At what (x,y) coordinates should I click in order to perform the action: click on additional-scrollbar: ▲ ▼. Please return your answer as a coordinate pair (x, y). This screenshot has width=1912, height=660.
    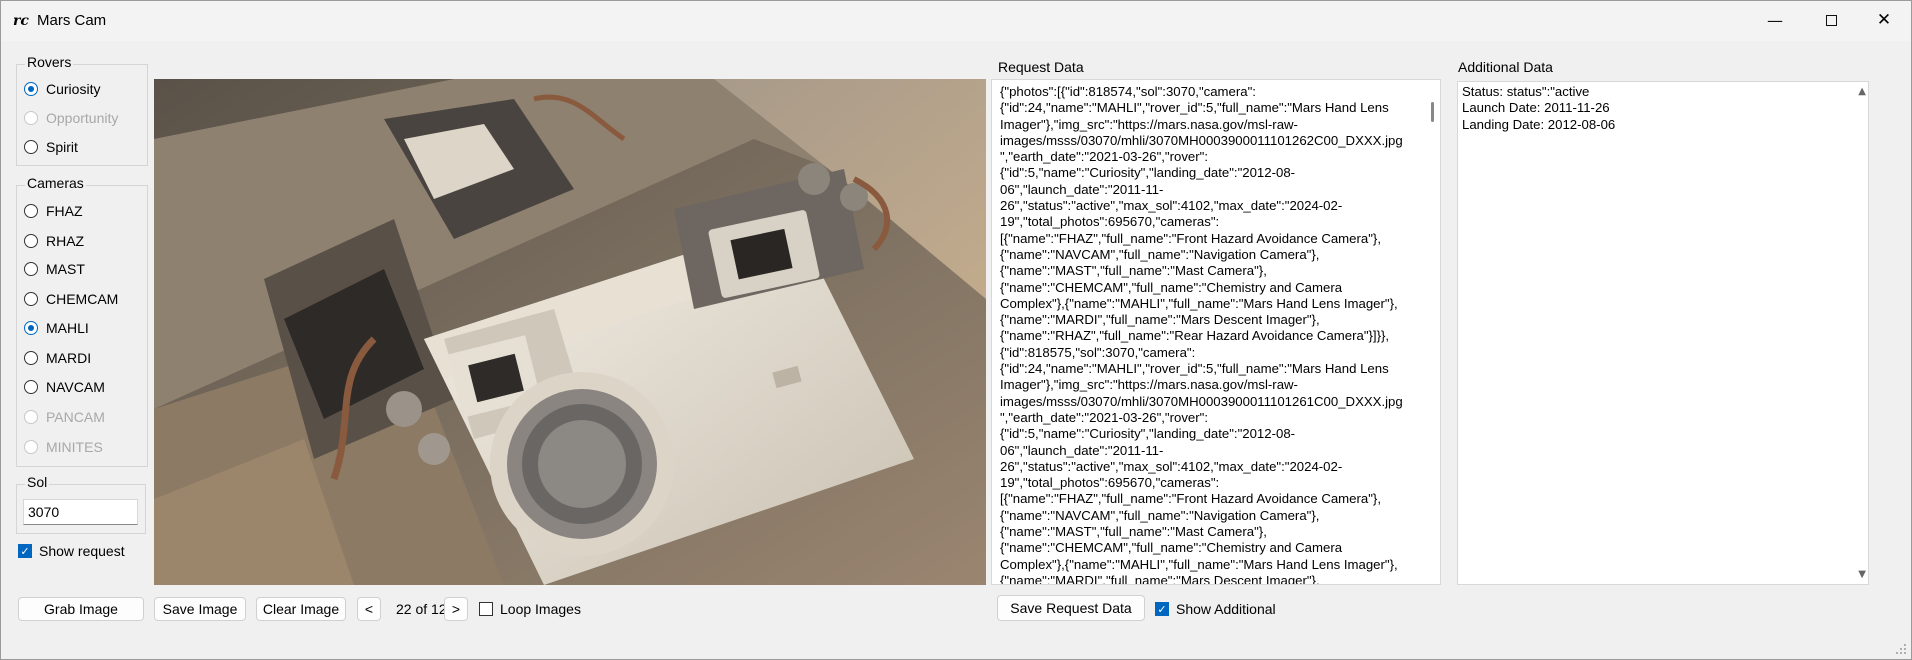
    Looking at the image, I should click on (1860, 333).